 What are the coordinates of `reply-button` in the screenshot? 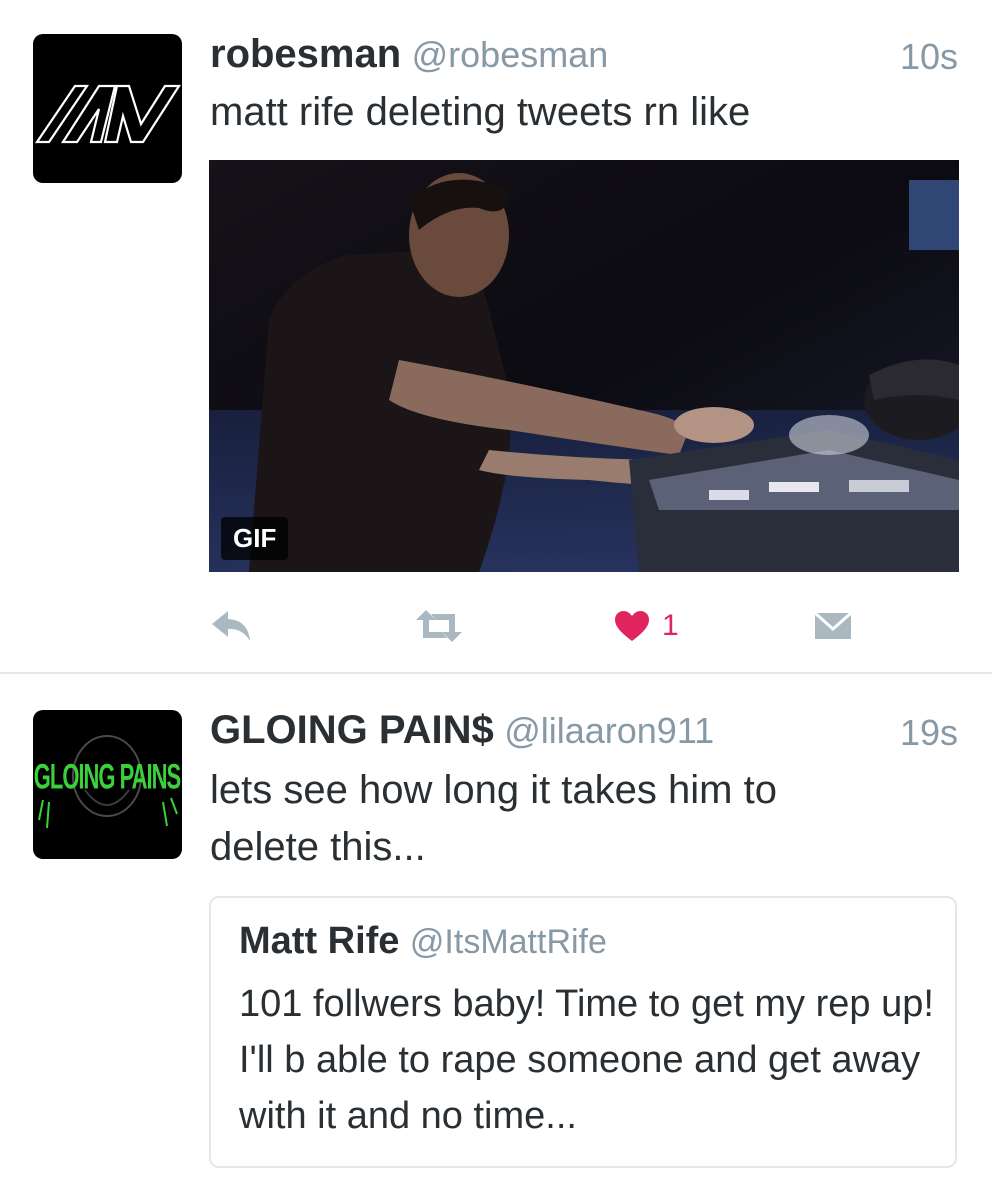 It's located at (231, 626).